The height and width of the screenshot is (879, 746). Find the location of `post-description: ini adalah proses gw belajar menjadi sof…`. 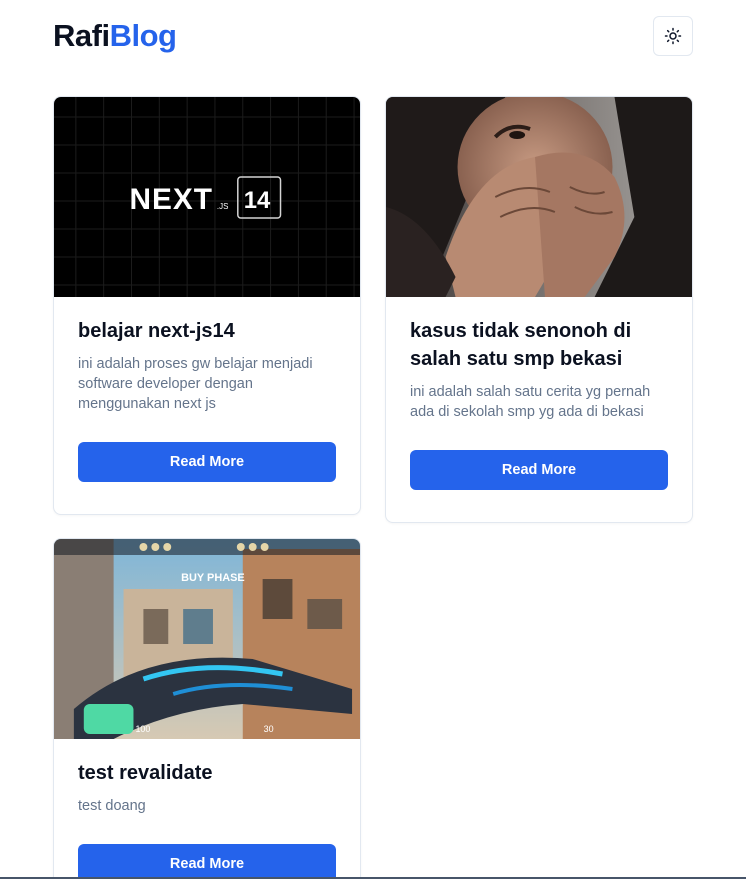

post-description: ini adalah proses gw belajar menjadi sof… is located at coordinates (195, 384).